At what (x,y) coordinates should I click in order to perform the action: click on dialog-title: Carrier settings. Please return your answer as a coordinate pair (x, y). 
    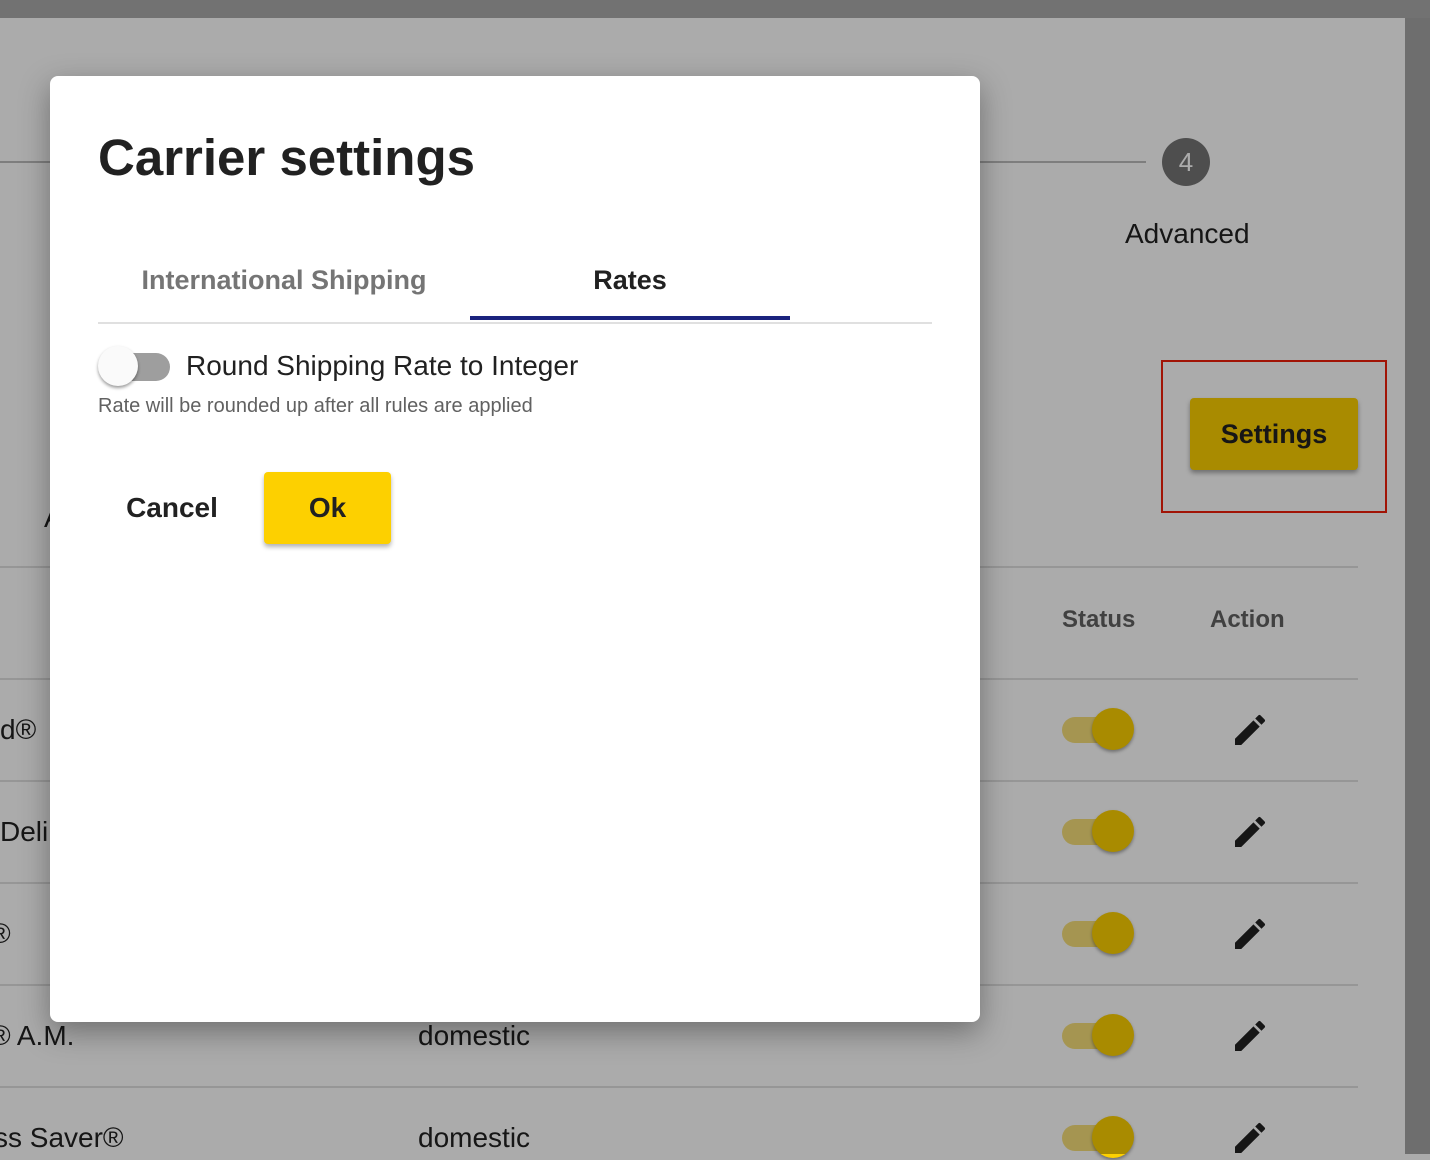
    Looking at the image, I should click on (286, 157).